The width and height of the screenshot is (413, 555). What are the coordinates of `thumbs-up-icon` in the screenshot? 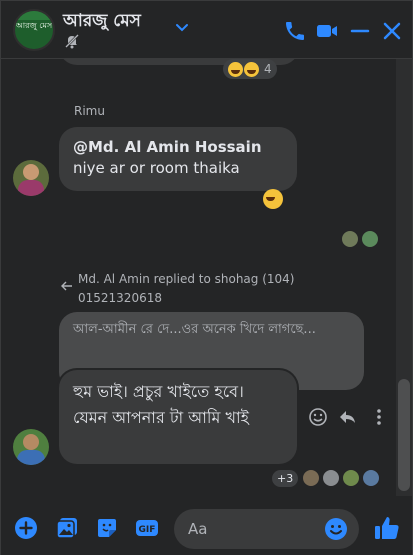 It's located at (387, 528).